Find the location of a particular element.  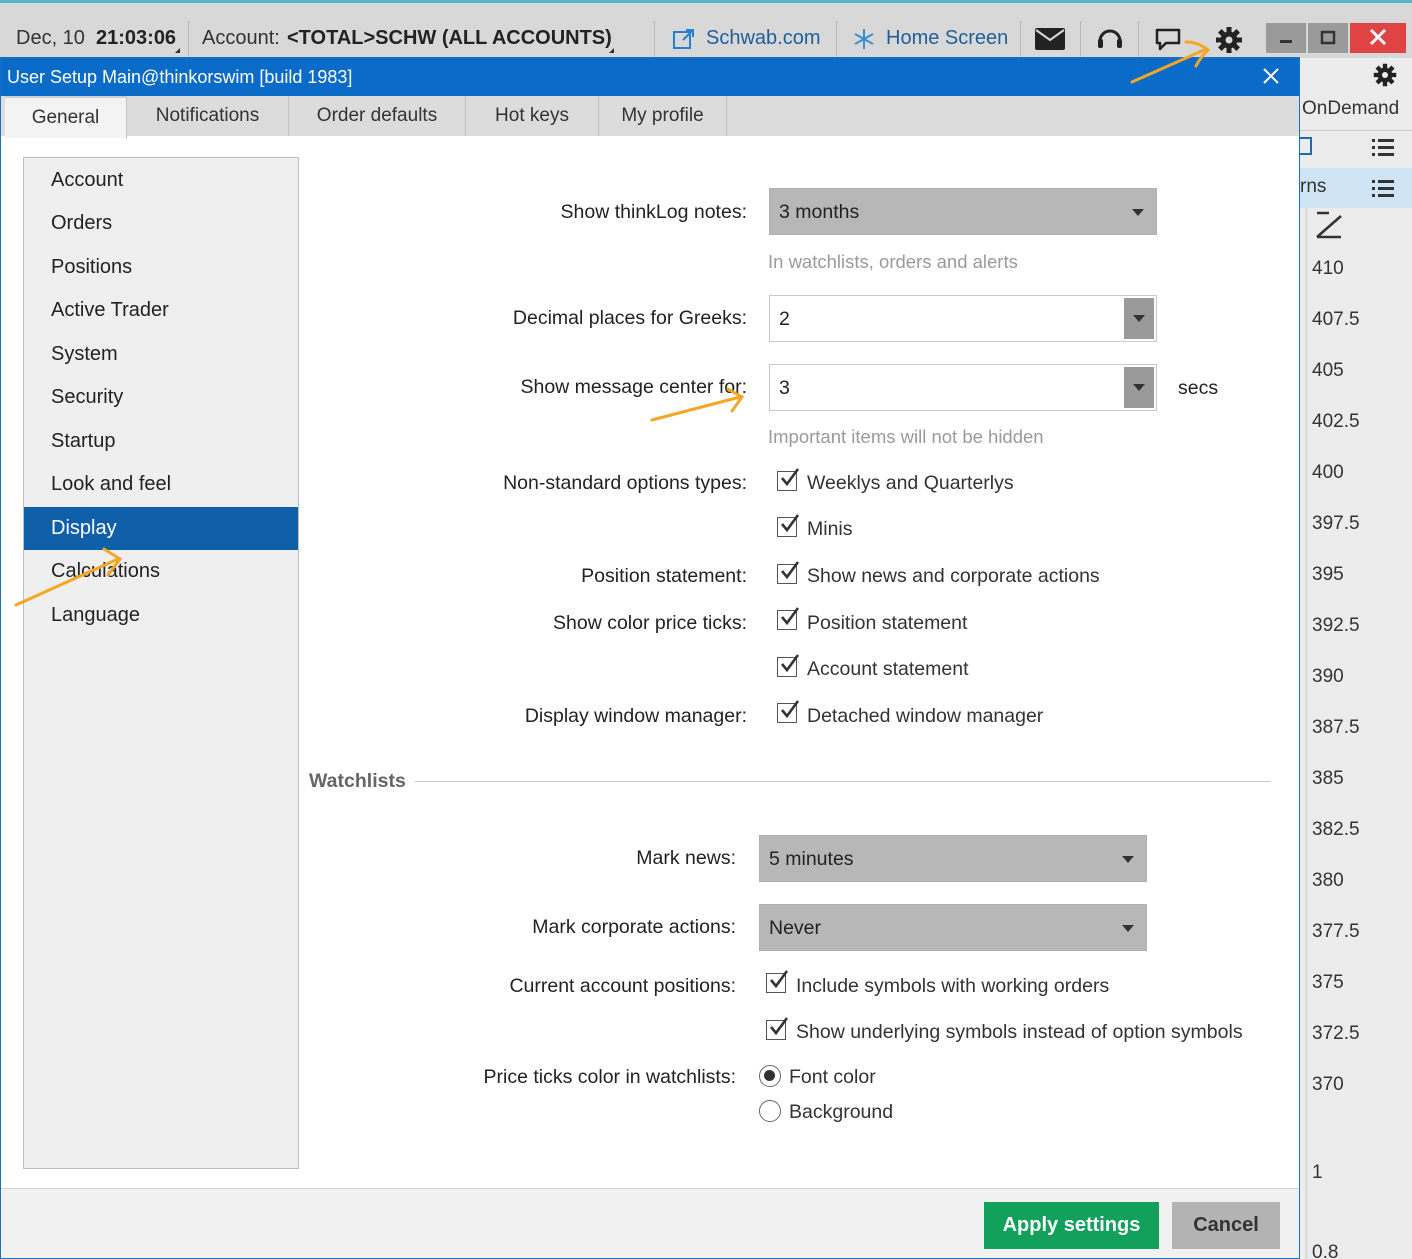

tab-my-profile: My profile is located at coordinates (663, 116).